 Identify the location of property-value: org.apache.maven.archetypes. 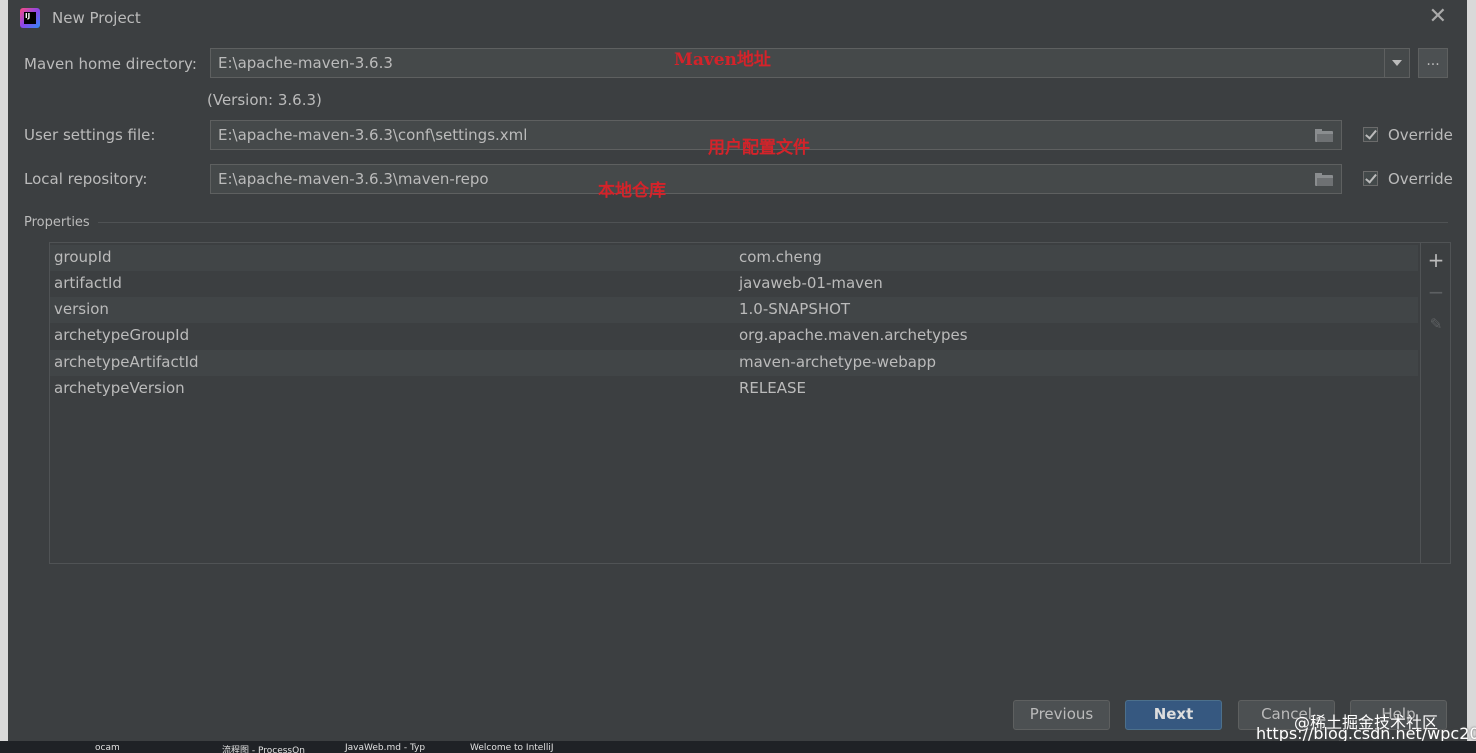
(853, 335).